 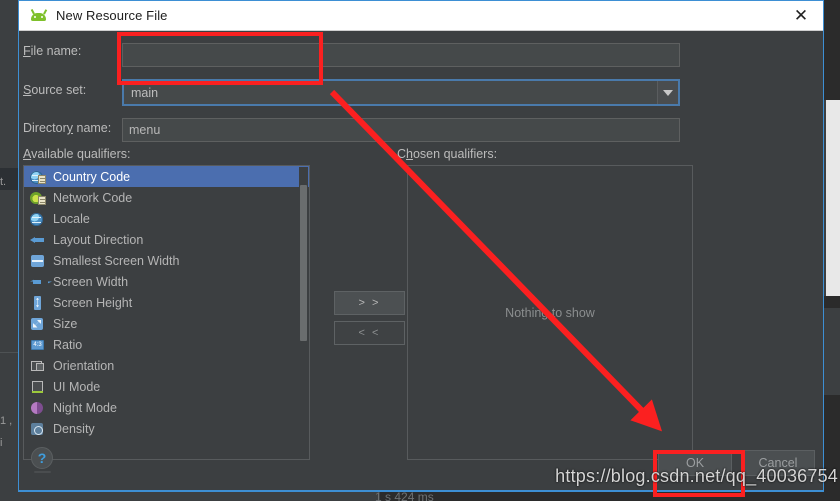 What do you see at coordinates (112, 15) in the screenshot?
I see `dialog-title: New Resource File` at bounding box center [112, 15].